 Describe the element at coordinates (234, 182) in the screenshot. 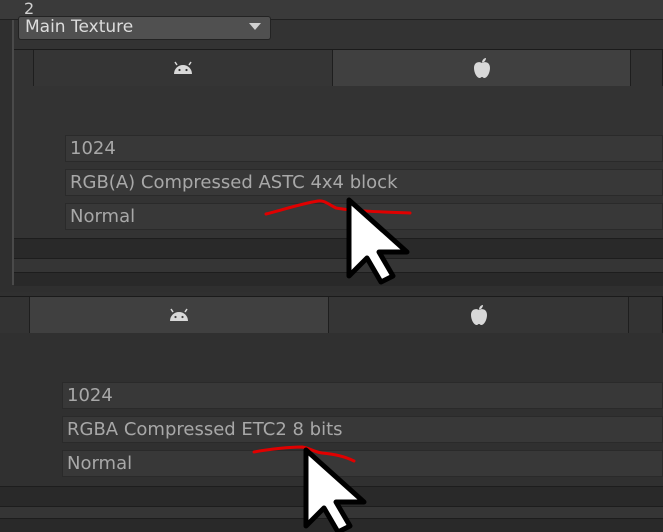

I see `format-value: RGB(A) Compressed ASTC 4x4 block` at that location.